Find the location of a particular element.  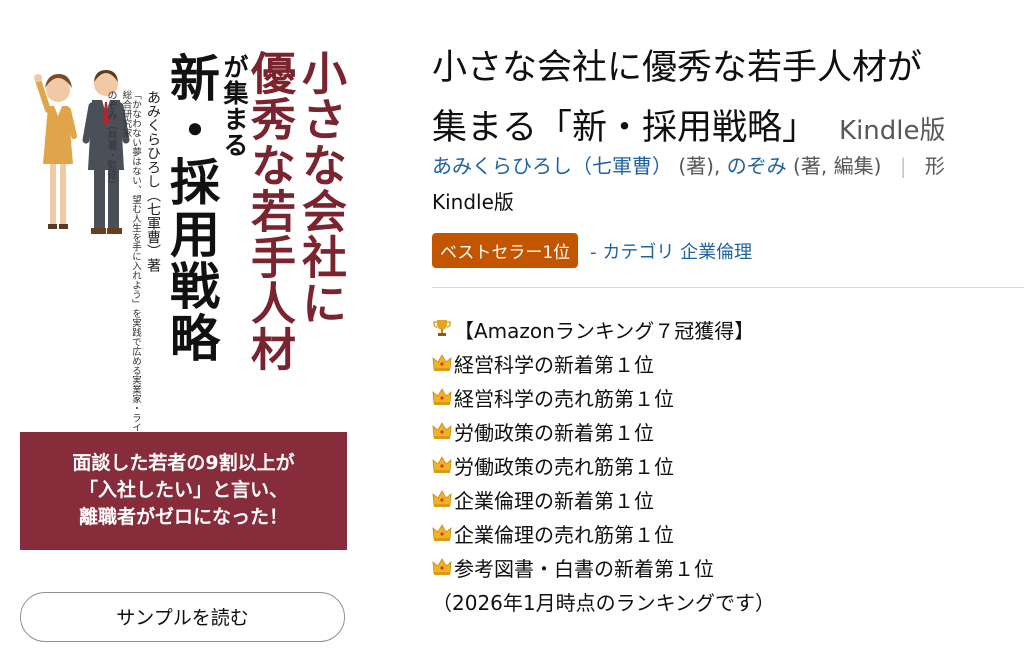

product-title-line1: 小さな会社に優秀な若手人材が is located at coordinates (677, 68).